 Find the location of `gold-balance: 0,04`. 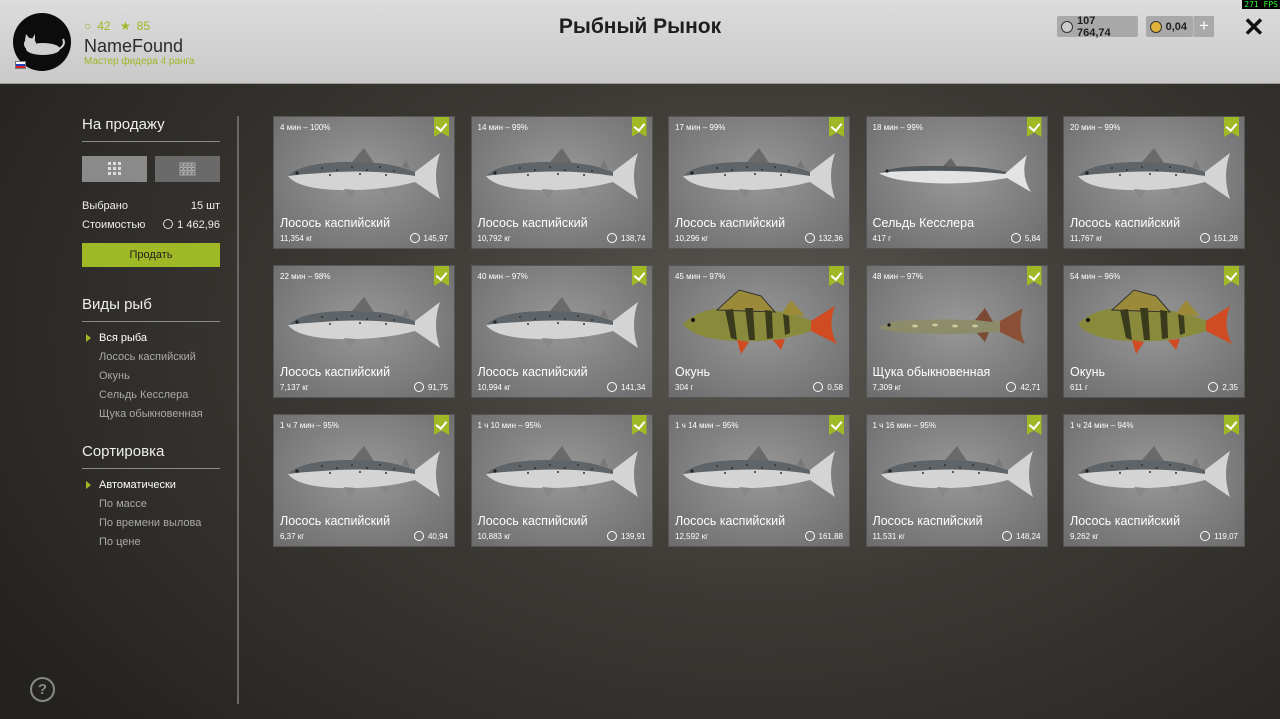

gold-balance: 0,04 is located at coordinates (1169, 26).